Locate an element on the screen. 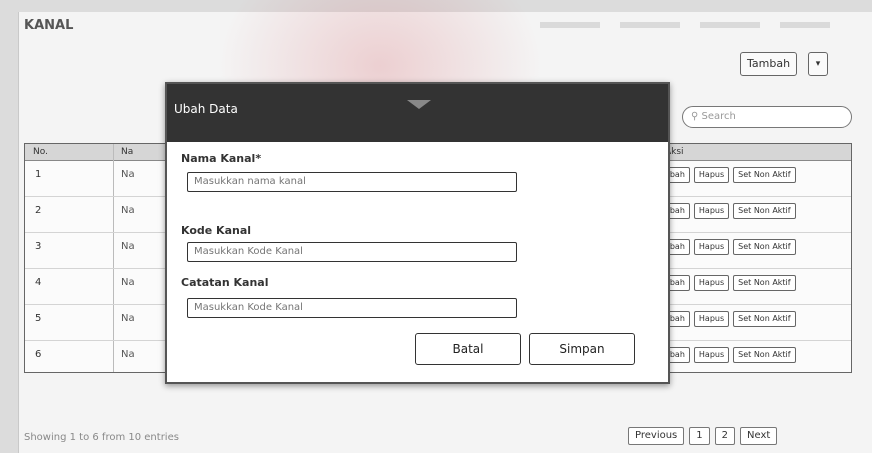 This screenshot has height=453, width=872. header-name: Na is located at coordinates (127, 152).